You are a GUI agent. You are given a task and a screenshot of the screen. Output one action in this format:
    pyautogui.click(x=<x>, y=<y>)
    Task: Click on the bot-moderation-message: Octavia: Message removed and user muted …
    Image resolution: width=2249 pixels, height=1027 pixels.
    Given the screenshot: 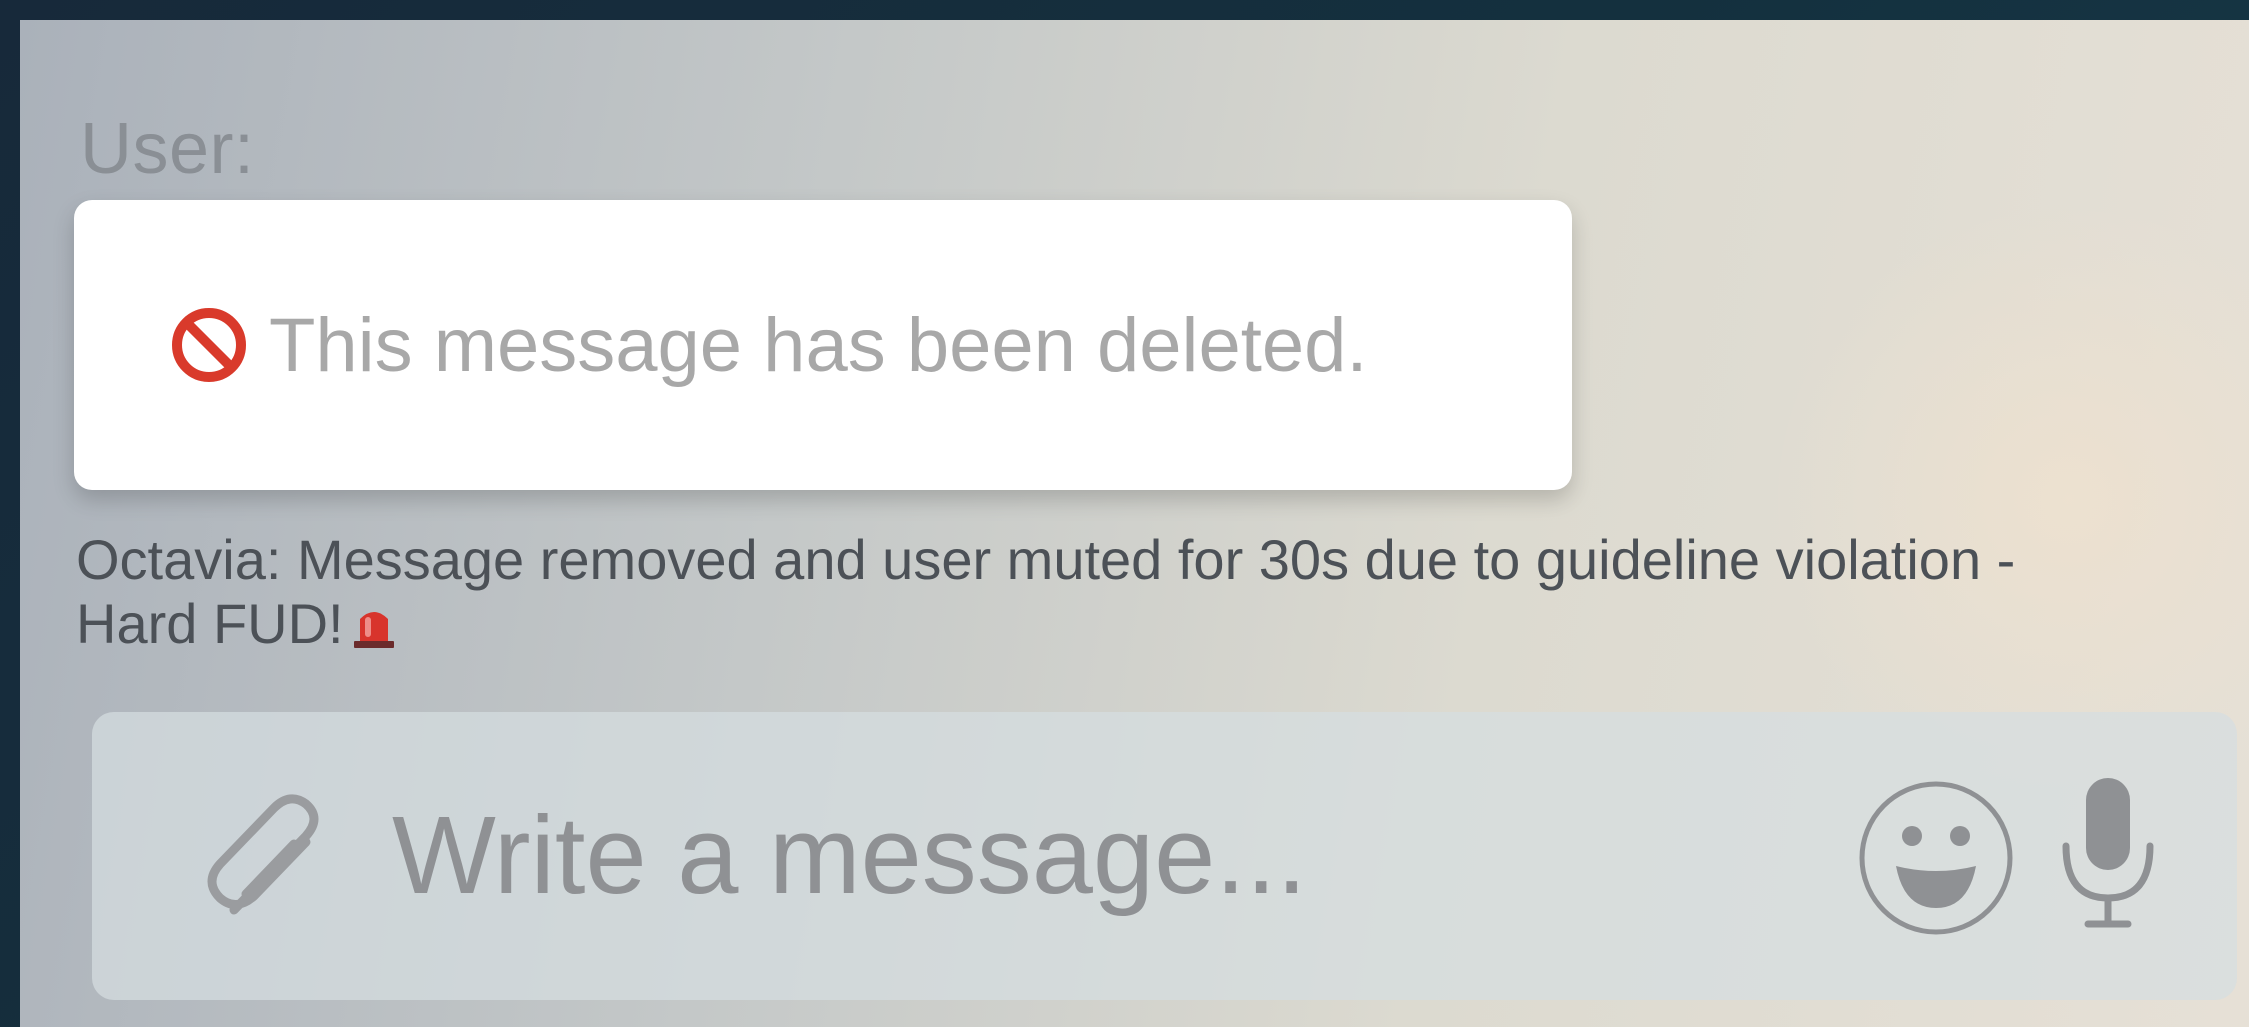 What is the action you would take?
    pyautogui.click(x=1066, y=592)
    